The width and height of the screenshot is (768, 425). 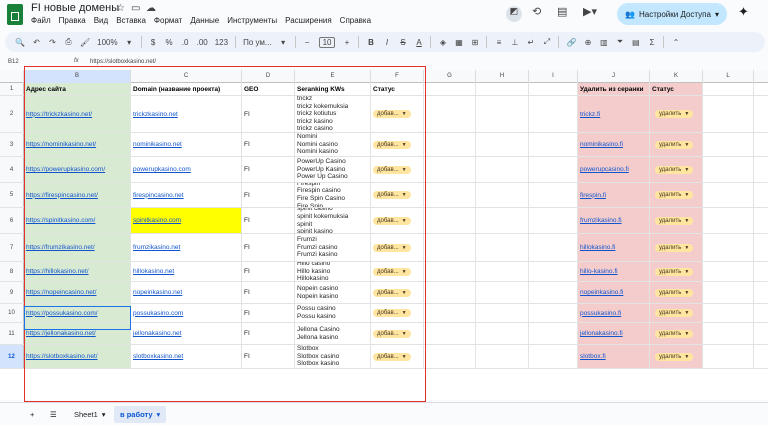 I want to click on site-url-cell: https://slotboxkasino.net/, so click(x=77, y=356).